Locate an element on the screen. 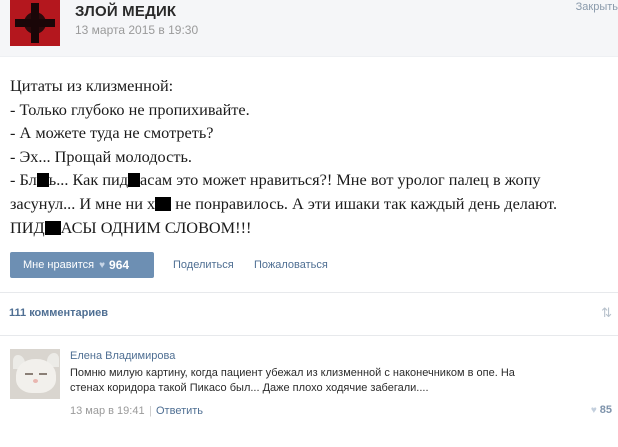 Image resolution: width=618 pixels, height=447 pixels. comment-like-button: ♥ 85 is located at coordinates (601, 410).